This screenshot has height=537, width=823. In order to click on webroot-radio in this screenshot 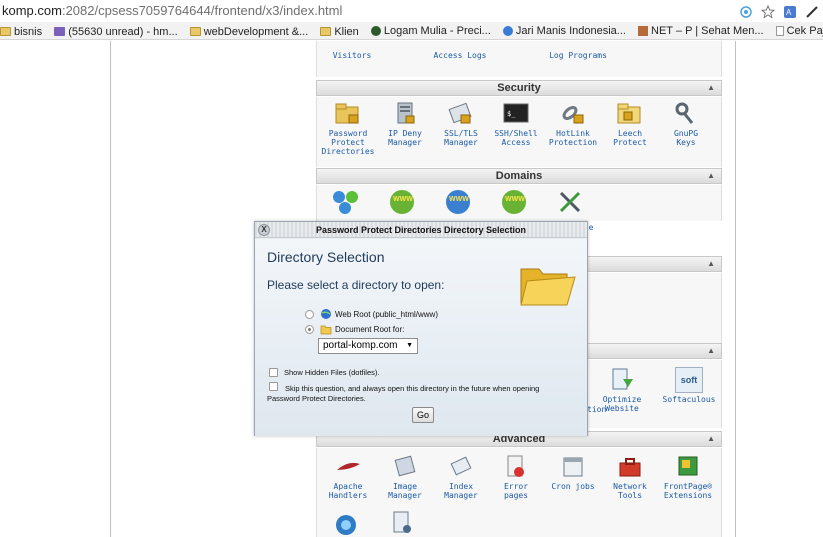, I will do `click(309, 314)`.